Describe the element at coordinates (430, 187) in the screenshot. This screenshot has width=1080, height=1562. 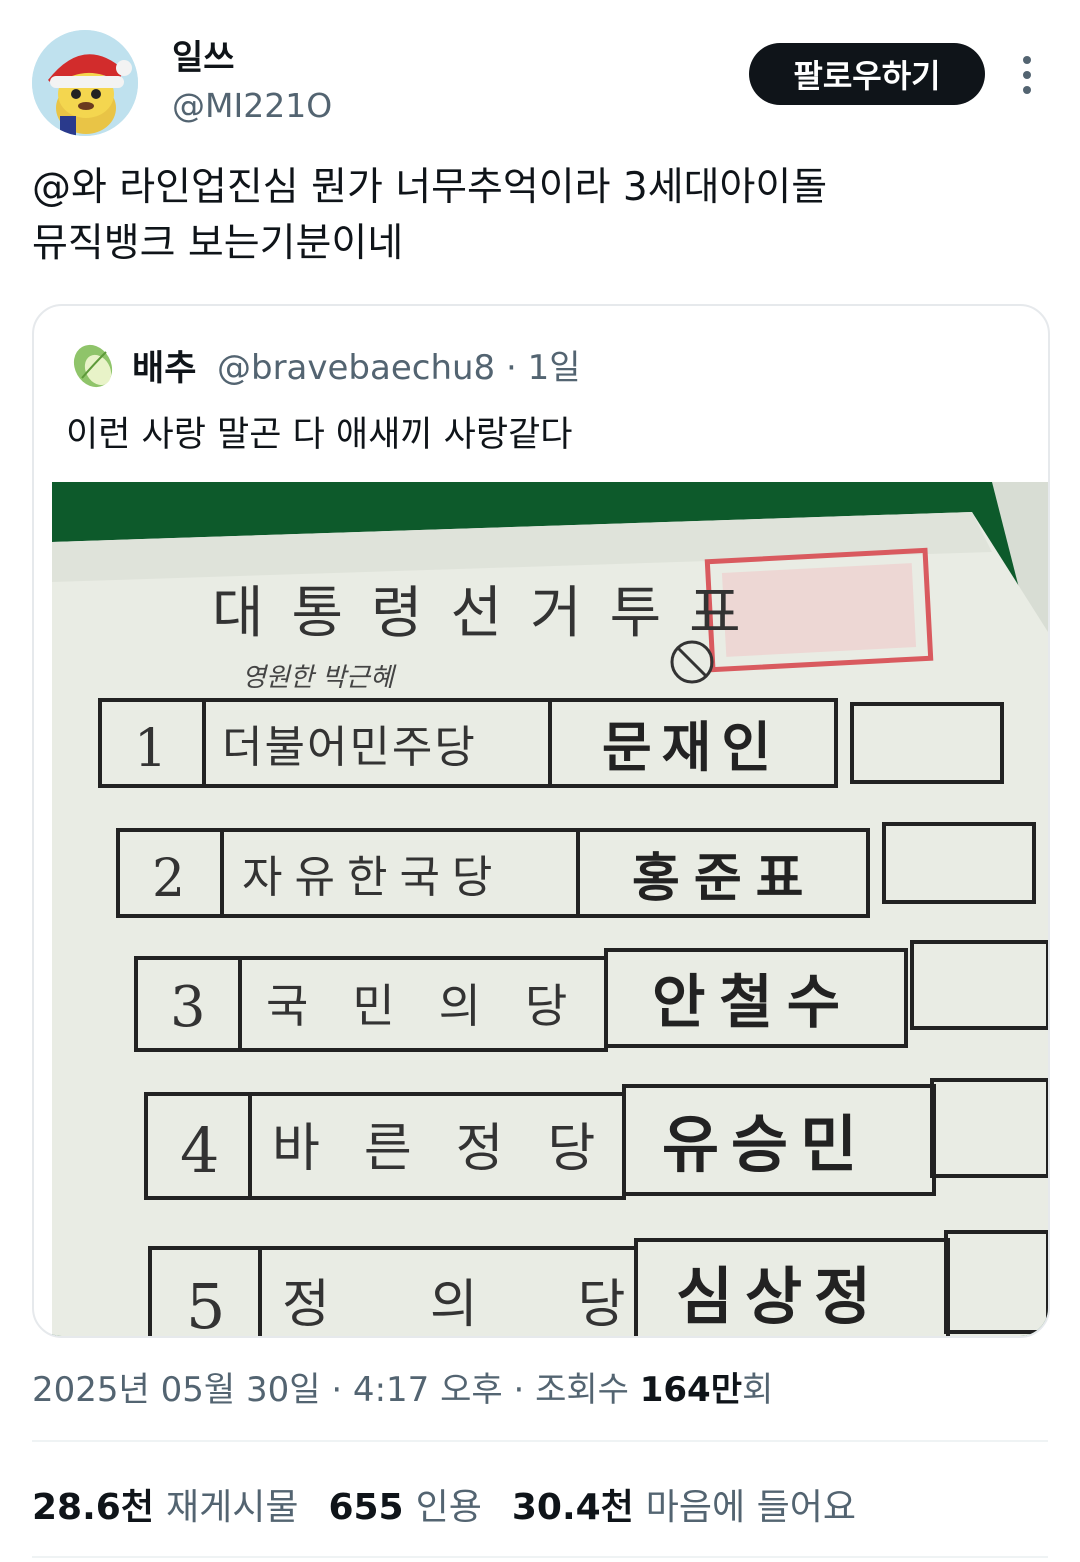
I see `tweet-text-line: @와 라인업진심 뭔가 너무추억이라 3세대아이돌` at that location.